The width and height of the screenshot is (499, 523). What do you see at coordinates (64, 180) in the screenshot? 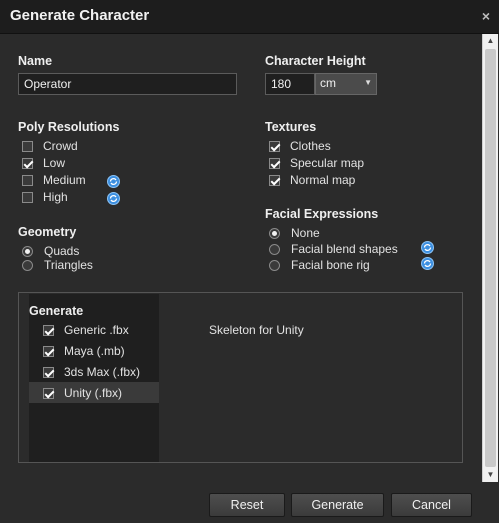
I see `checkbox-label: Medium` at bounding box center [64, 180].